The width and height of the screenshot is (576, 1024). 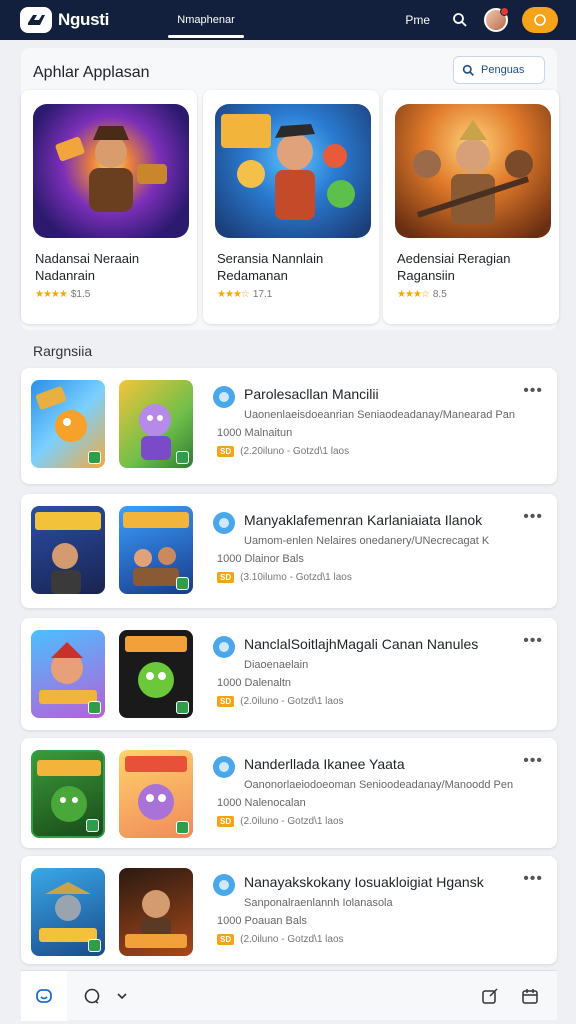 I want to click on featured-card-rating: ★★★☆ 17.1, so click(x=245, y=294).